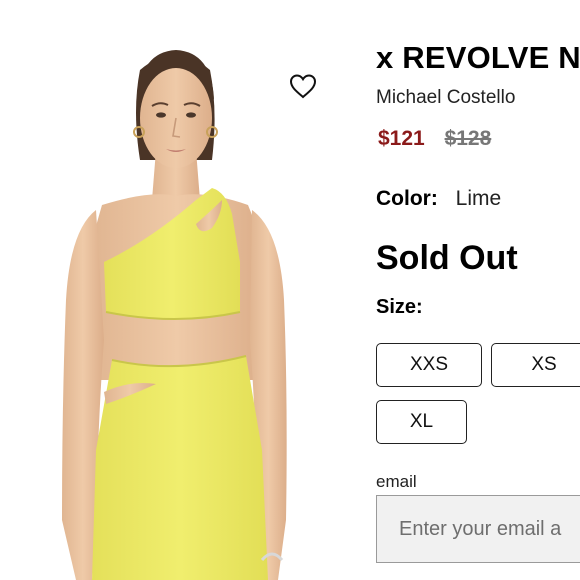  What do you see at coordinates (396, 481) in the screenshot?
I see `email-label: email` at bounding box center [396, 481].